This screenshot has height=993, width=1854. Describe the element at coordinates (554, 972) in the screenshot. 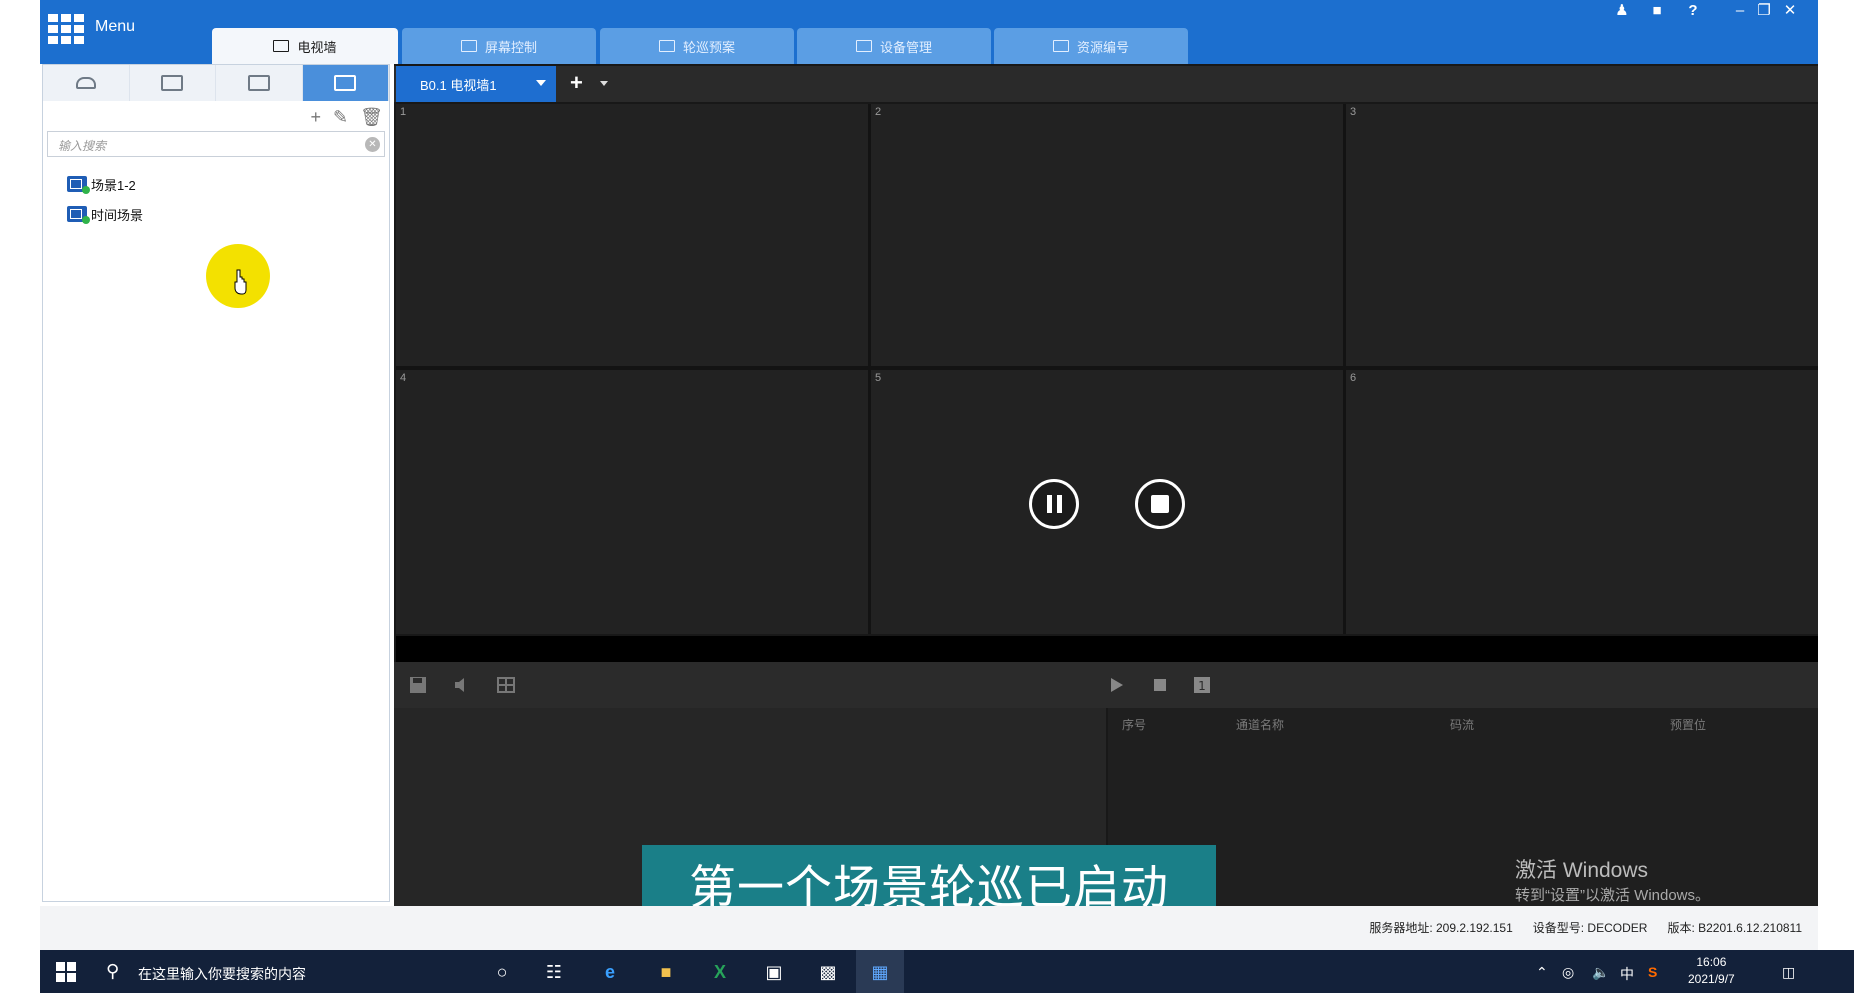

I see `task-view-icon: ☷` at that location.